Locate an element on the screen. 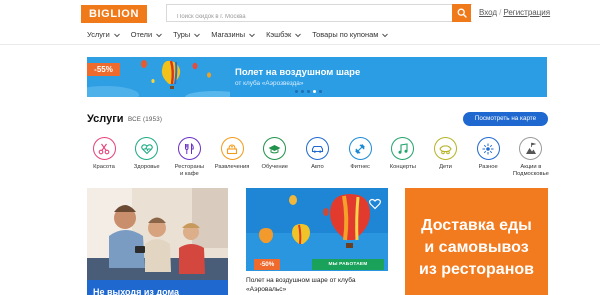 The height and width of the screenshot is (295, 600). category-moscow-region-promo: Акции в Подмосковье is located at coordinates (530, 157).